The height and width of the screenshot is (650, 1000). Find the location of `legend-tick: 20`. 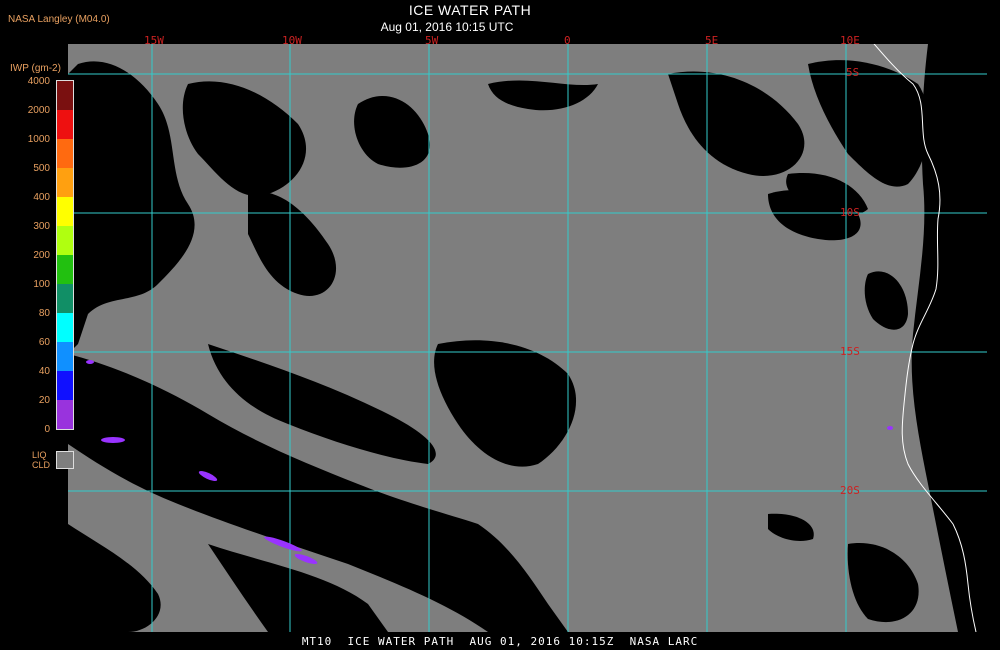

legend-tick: 20 is located at coordinates (44, 400).